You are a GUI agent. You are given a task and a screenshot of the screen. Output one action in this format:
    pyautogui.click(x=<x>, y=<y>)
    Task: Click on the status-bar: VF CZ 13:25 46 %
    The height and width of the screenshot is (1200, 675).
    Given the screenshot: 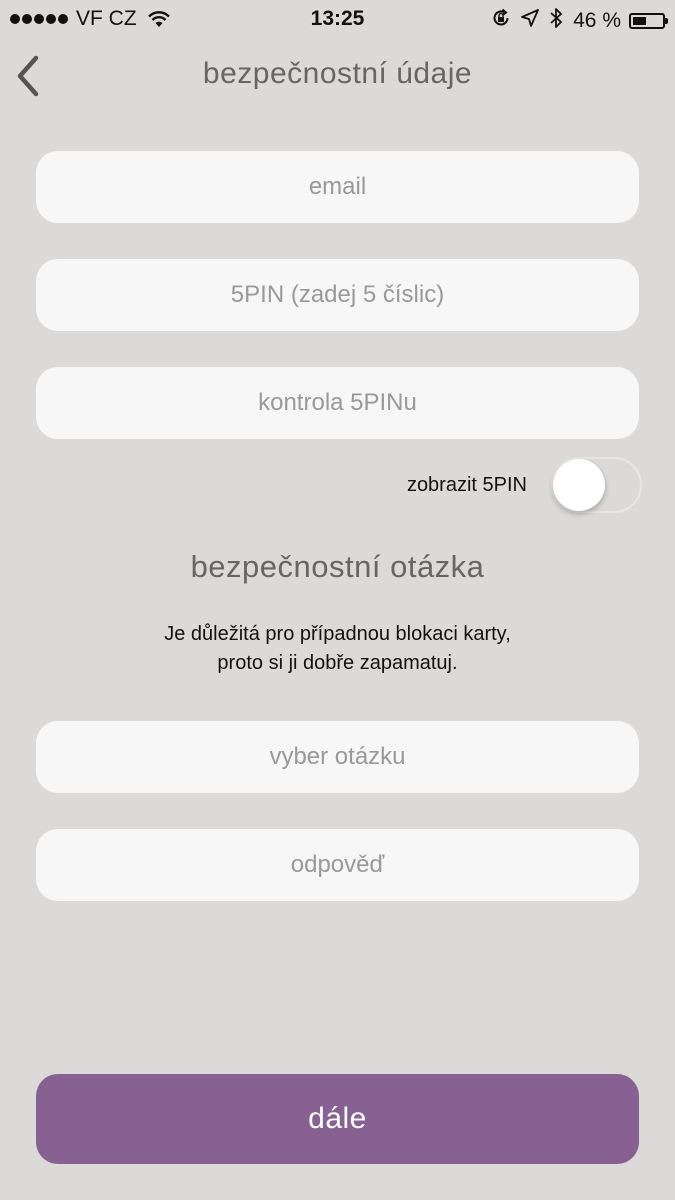 What is the action you would take?
    pyautogui.click(x=337, y=20)
    